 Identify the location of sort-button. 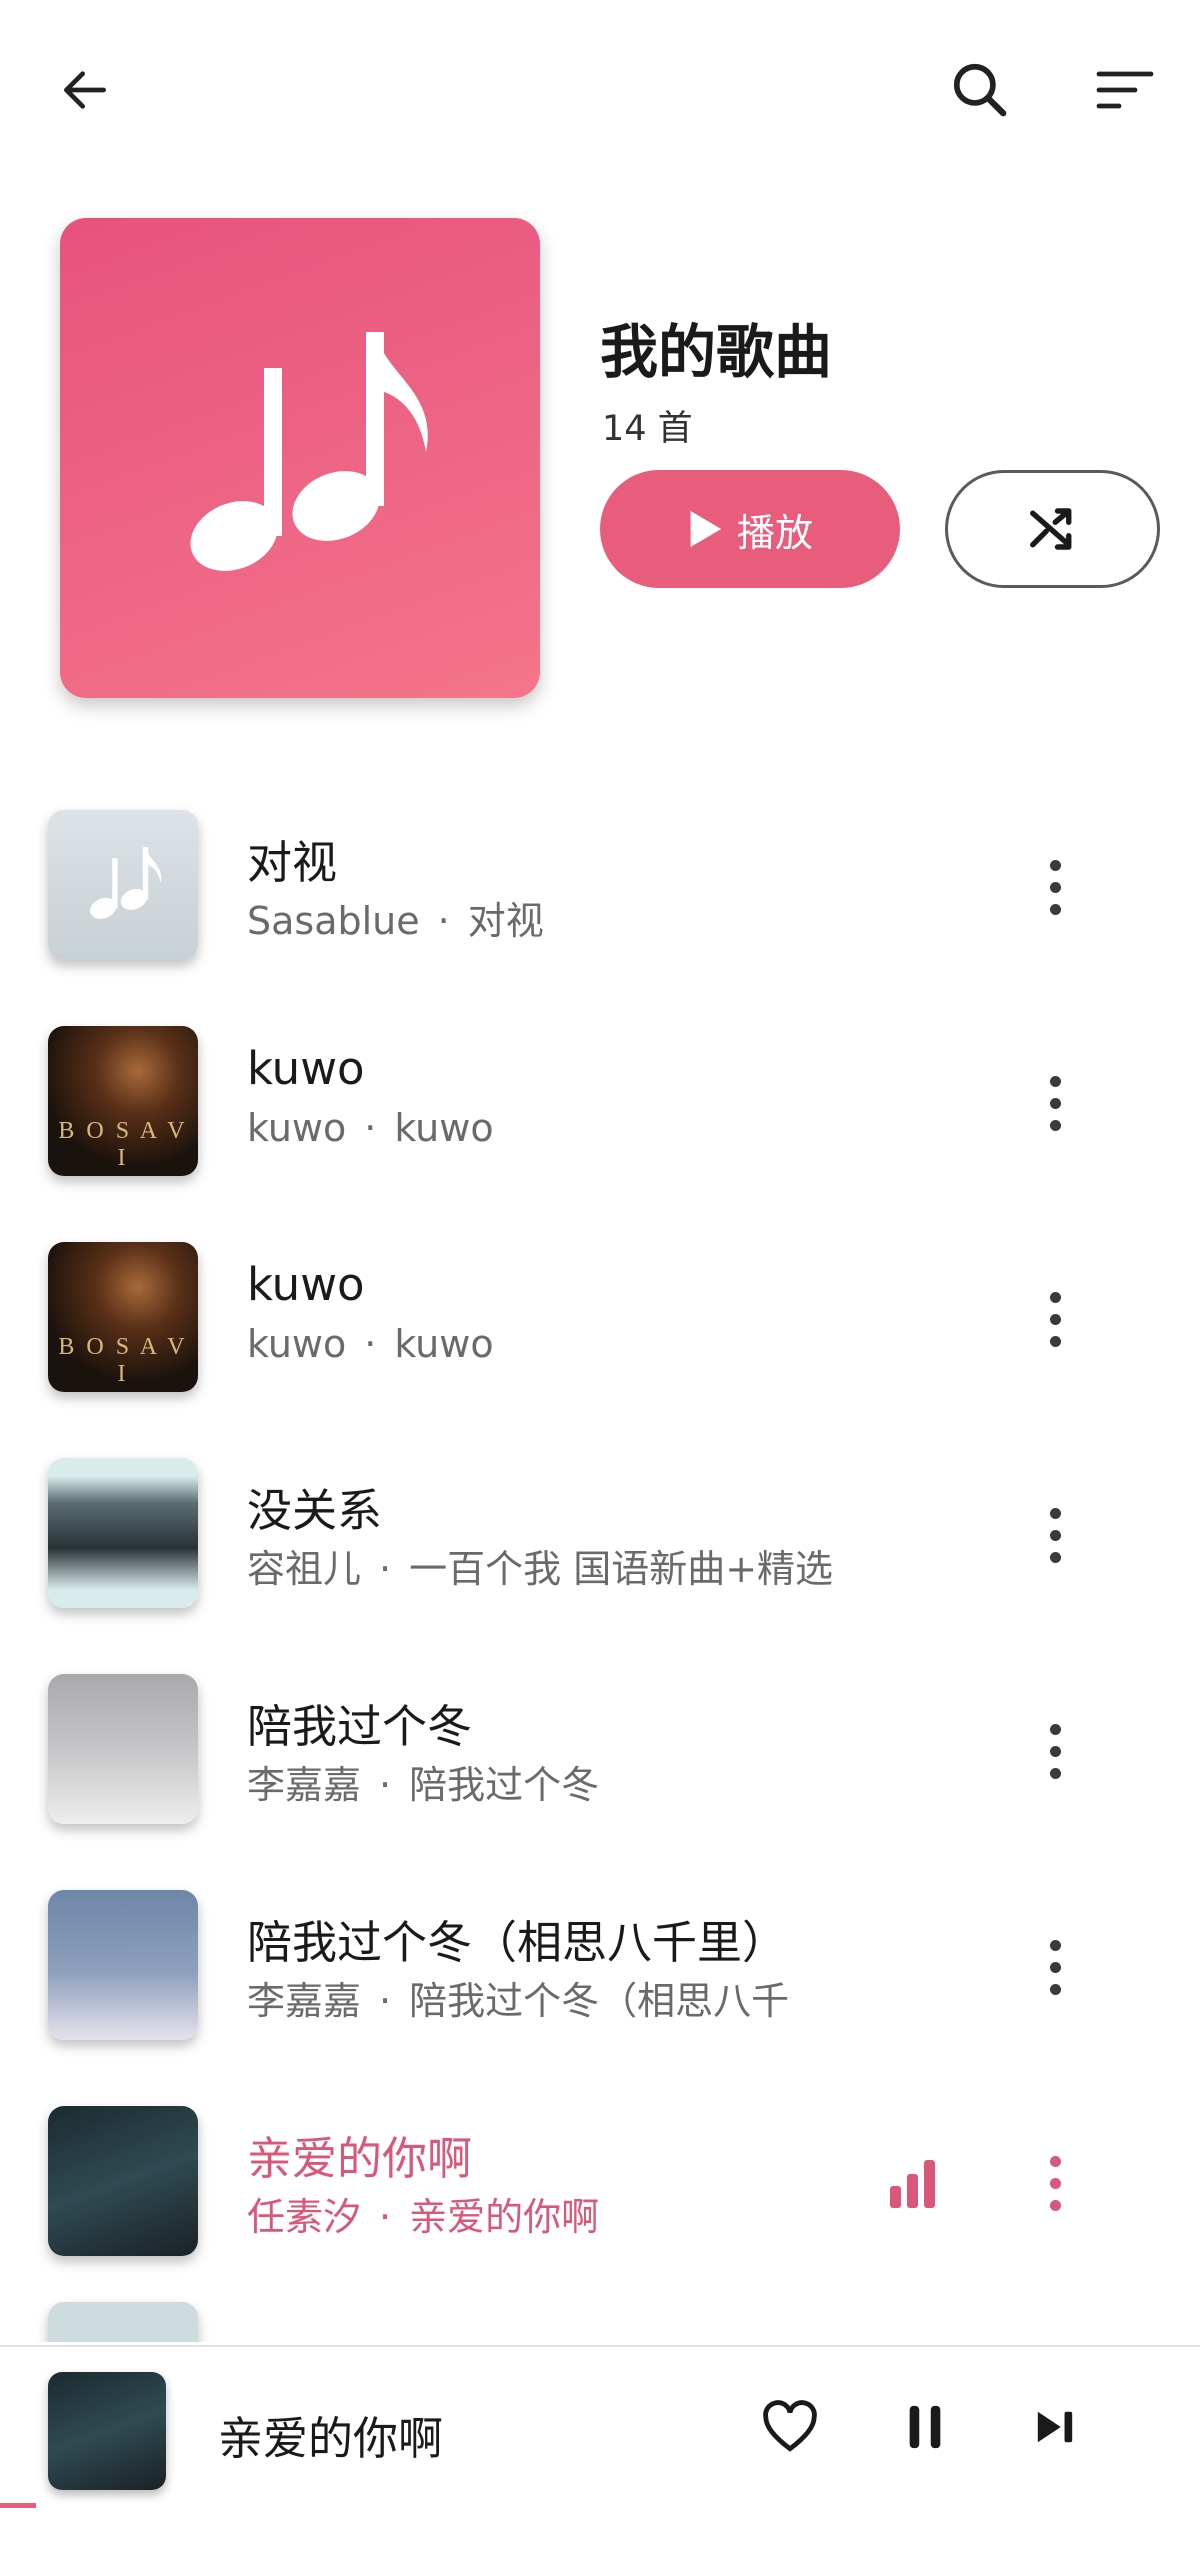
(1125, 90).